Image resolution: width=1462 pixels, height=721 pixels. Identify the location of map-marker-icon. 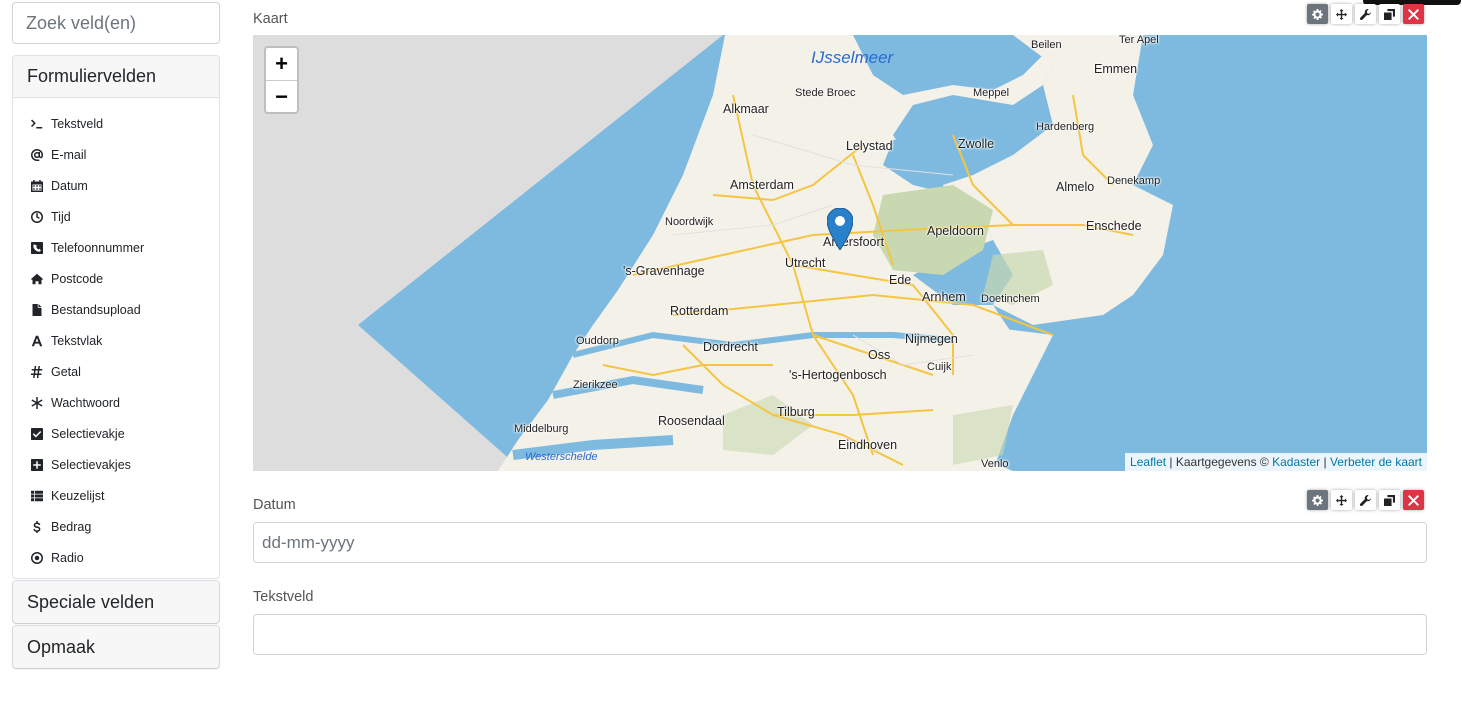
(840, 229).